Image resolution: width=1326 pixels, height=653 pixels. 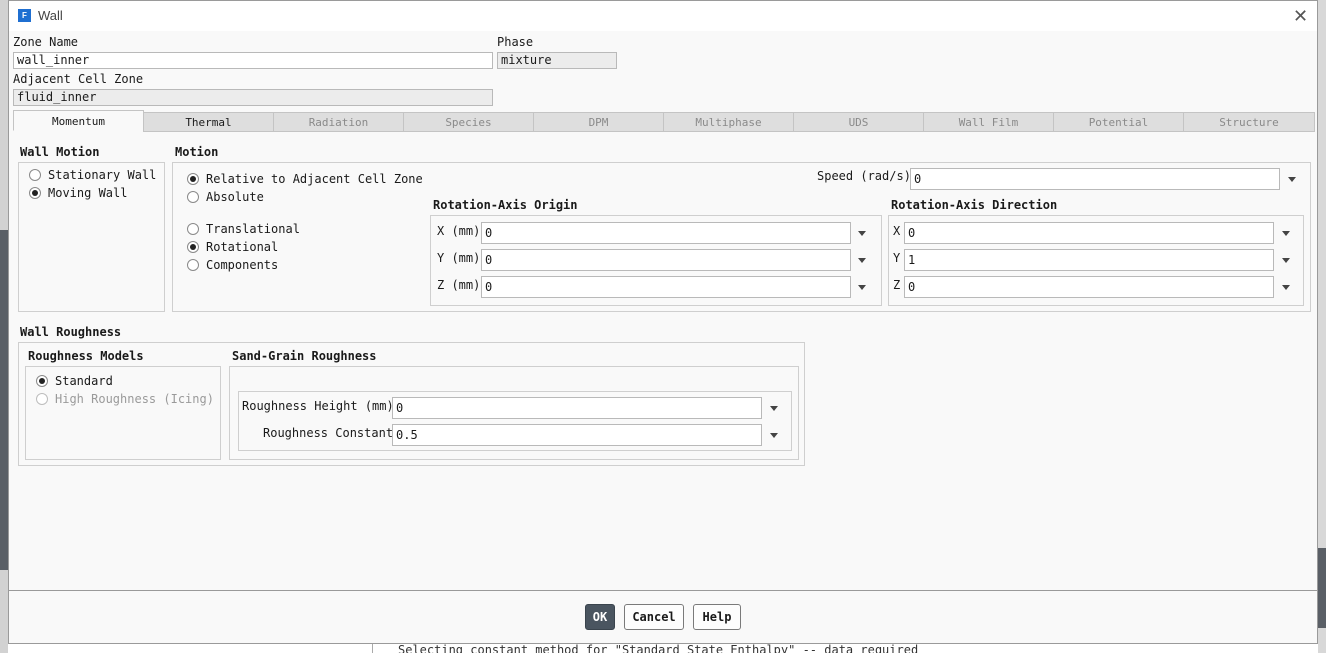 I want to click on background-panel-left, so click(x=4, y=326).